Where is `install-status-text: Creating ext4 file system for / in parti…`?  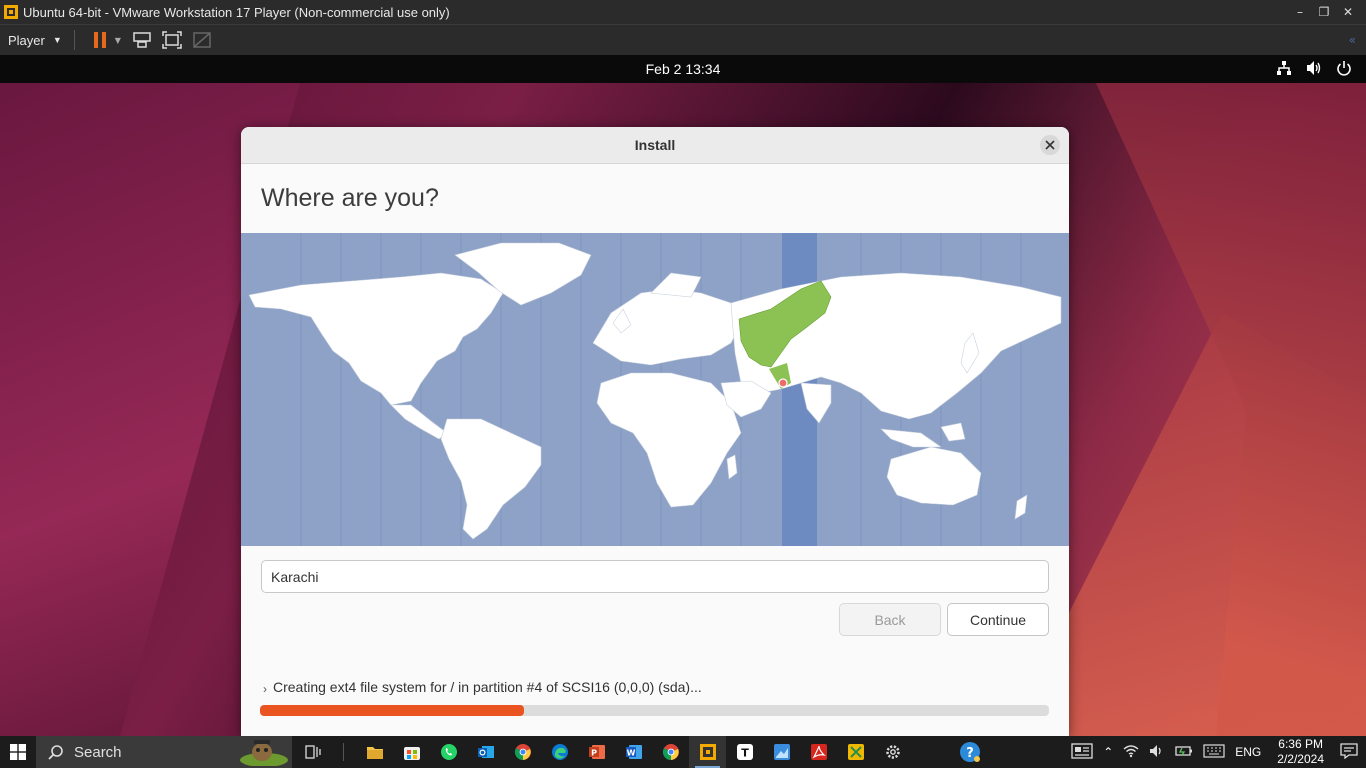 install-status-text: Creating ext4 file system for / in parti… is located at coordinates (487, 687).